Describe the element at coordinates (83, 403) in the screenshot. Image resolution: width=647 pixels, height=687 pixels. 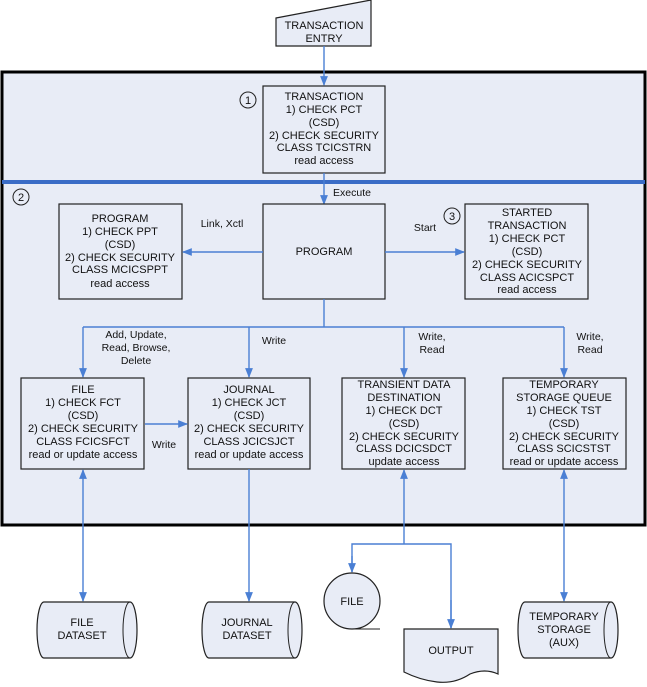
I see `node-text: 1) CHECK FCT` at that location.